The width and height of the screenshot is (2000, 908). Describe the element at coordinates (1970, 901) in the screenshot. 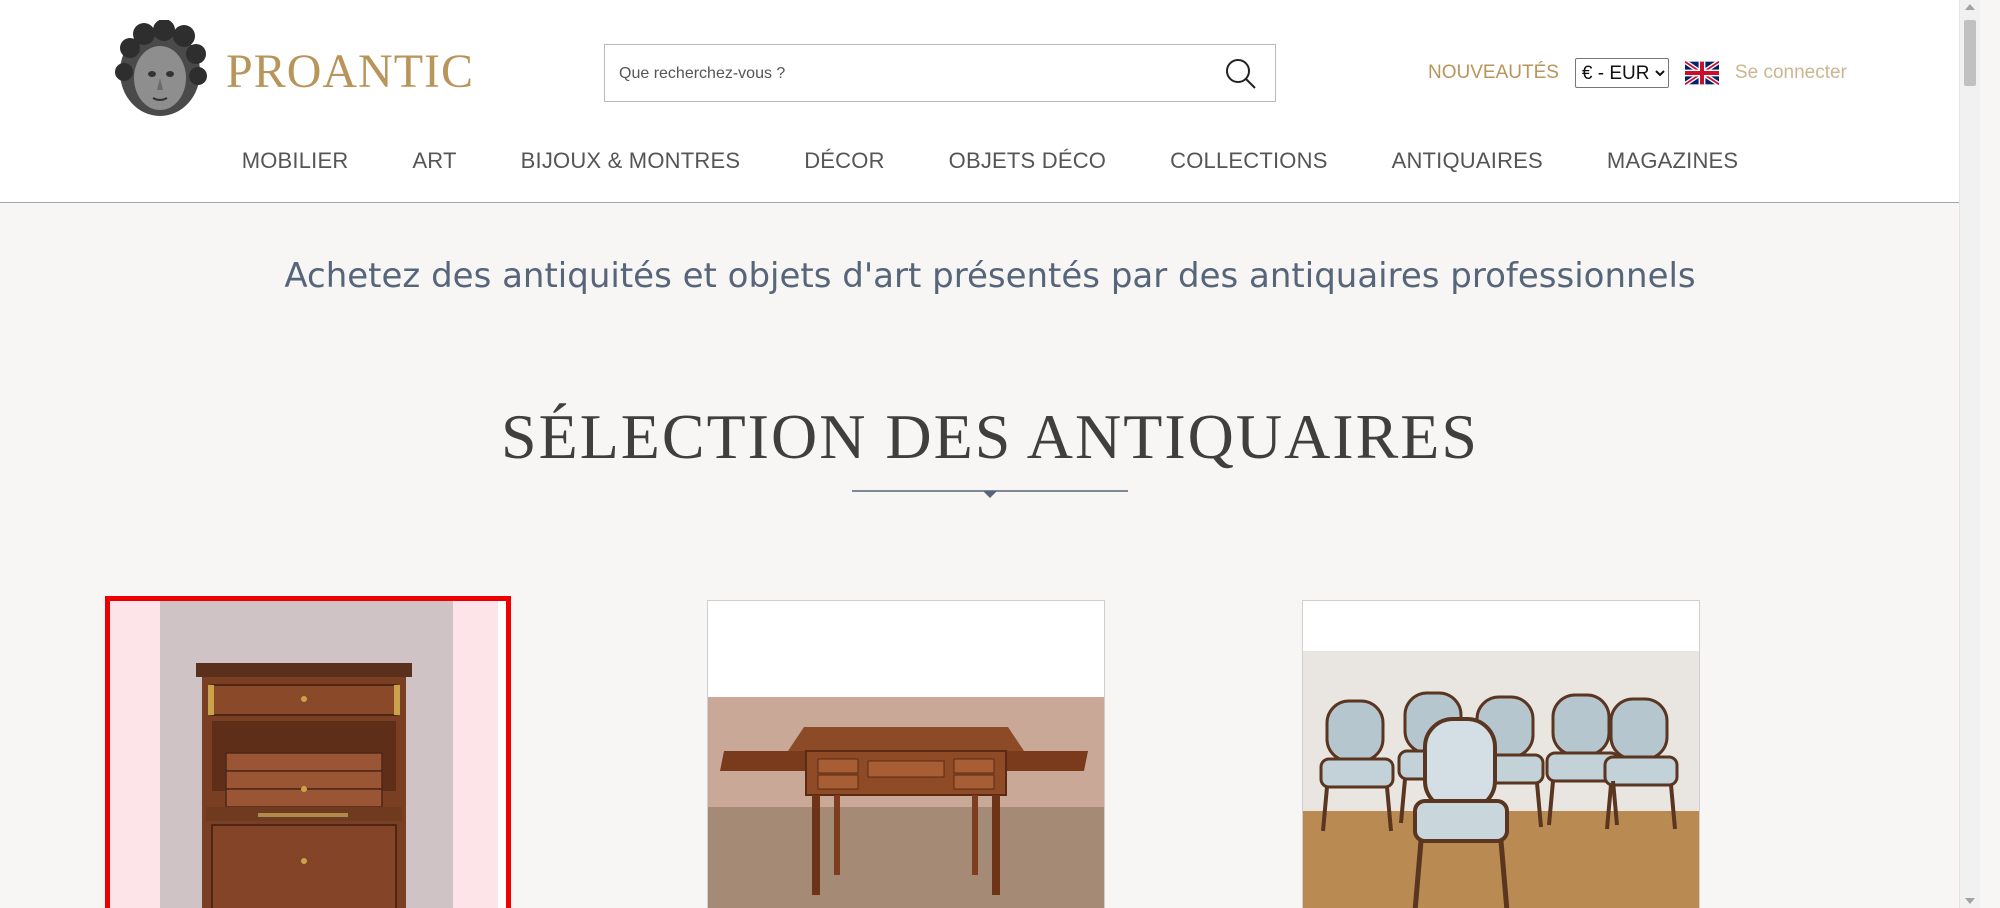

I see `scroll-down-arrow-icon` at that location.